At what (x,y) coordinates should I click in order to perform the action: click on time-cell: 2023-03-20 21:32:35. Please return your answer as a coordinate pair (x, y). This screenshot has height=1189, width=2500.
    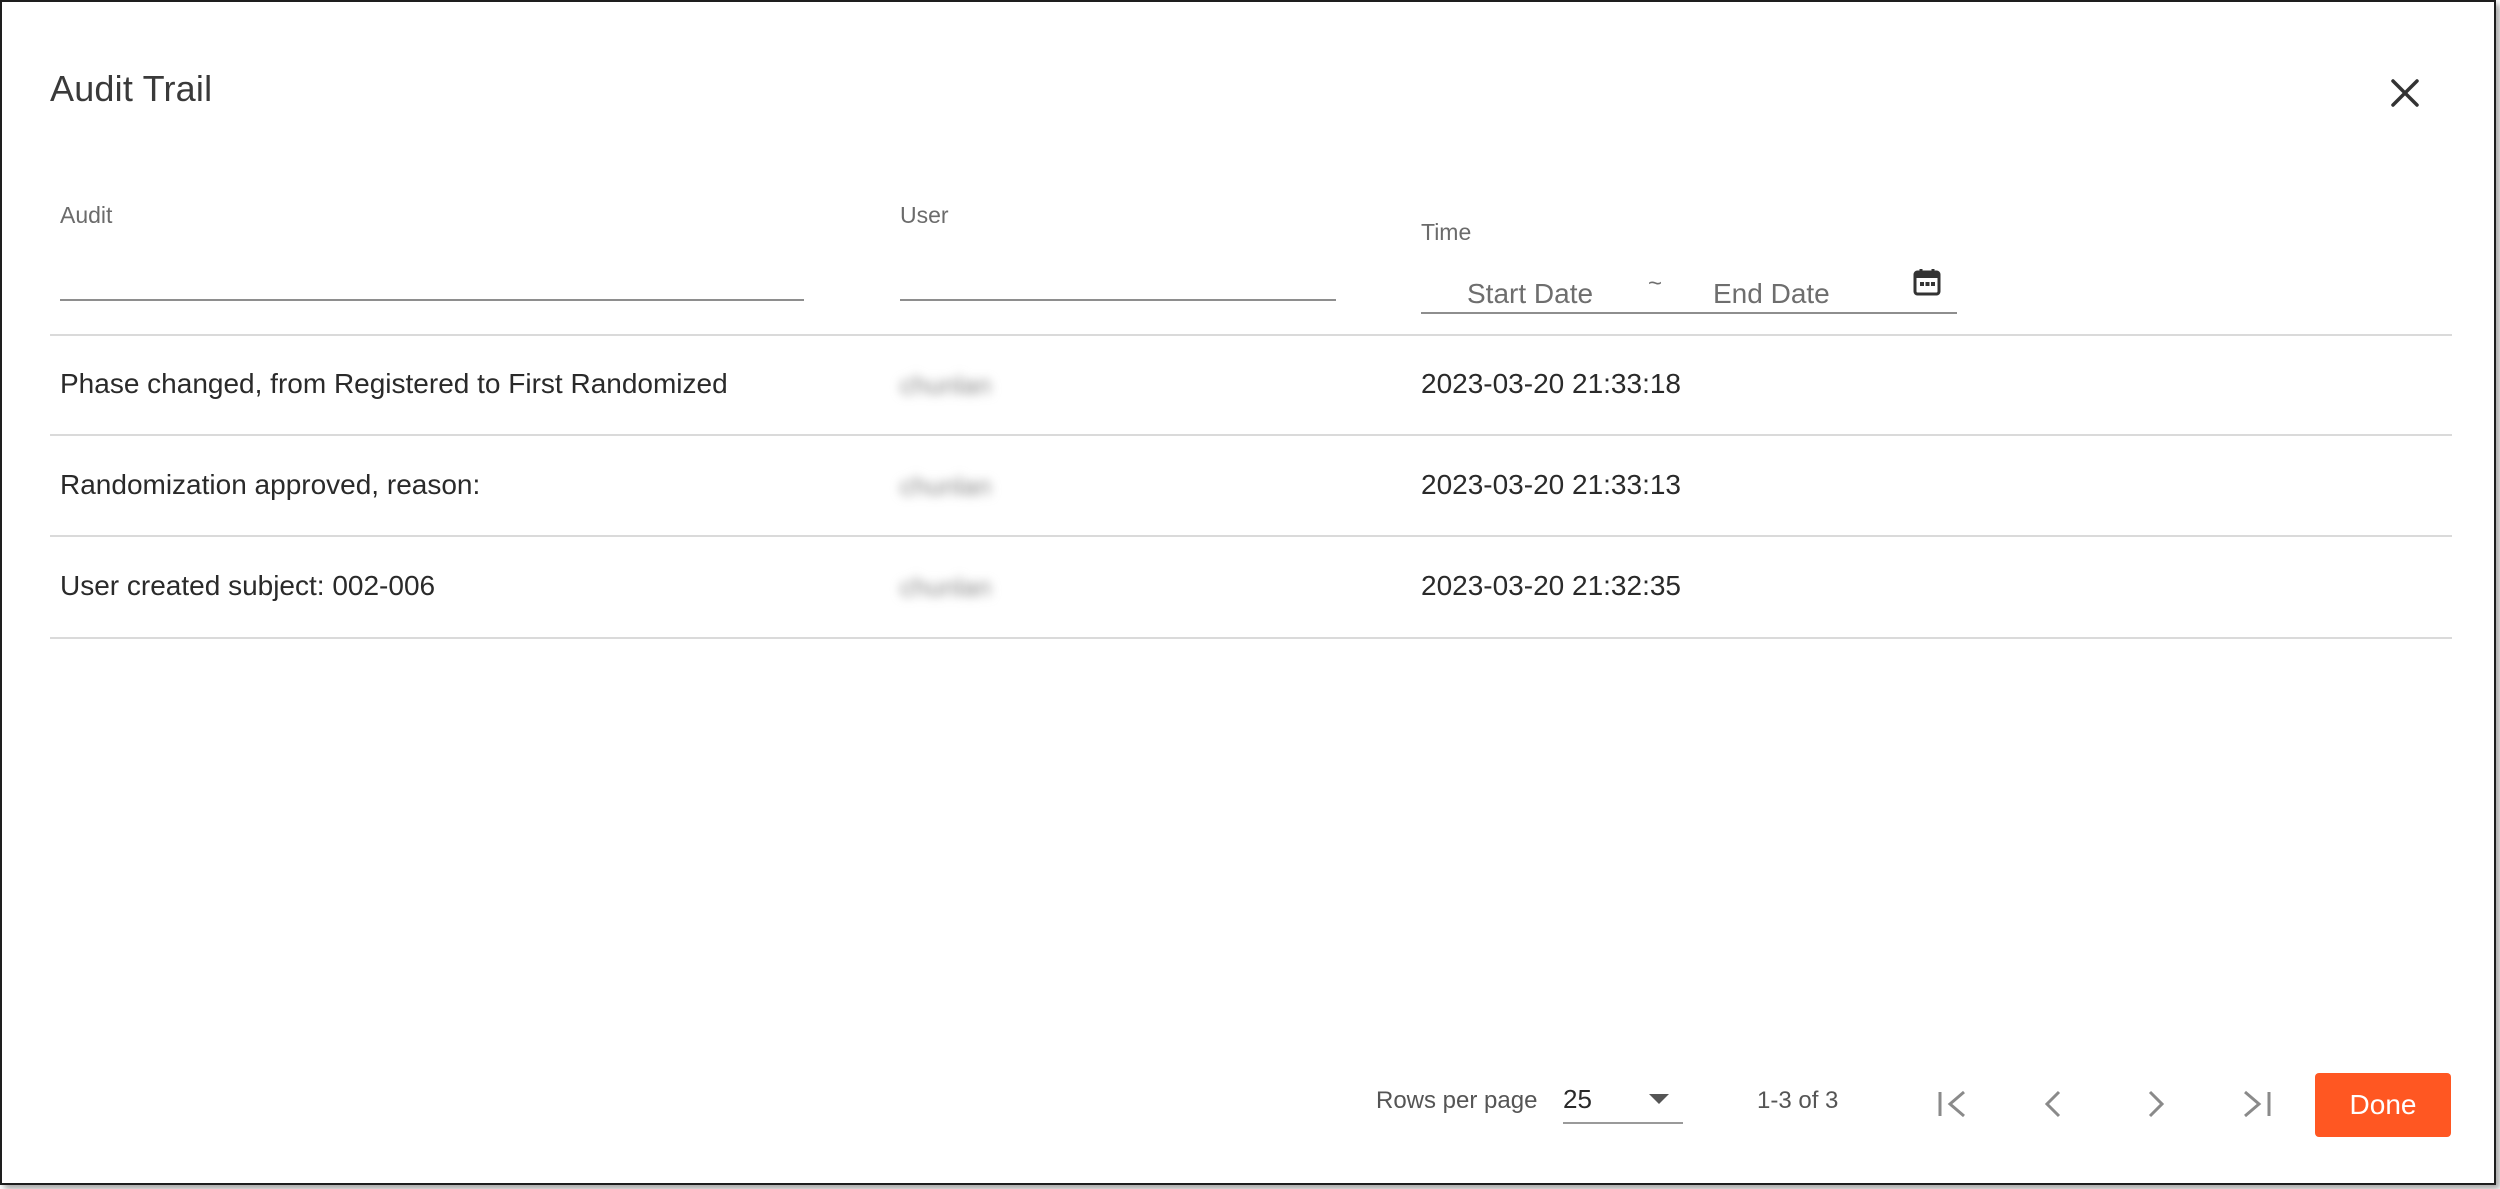
    Looking at the image, I should click on (1551, 585).